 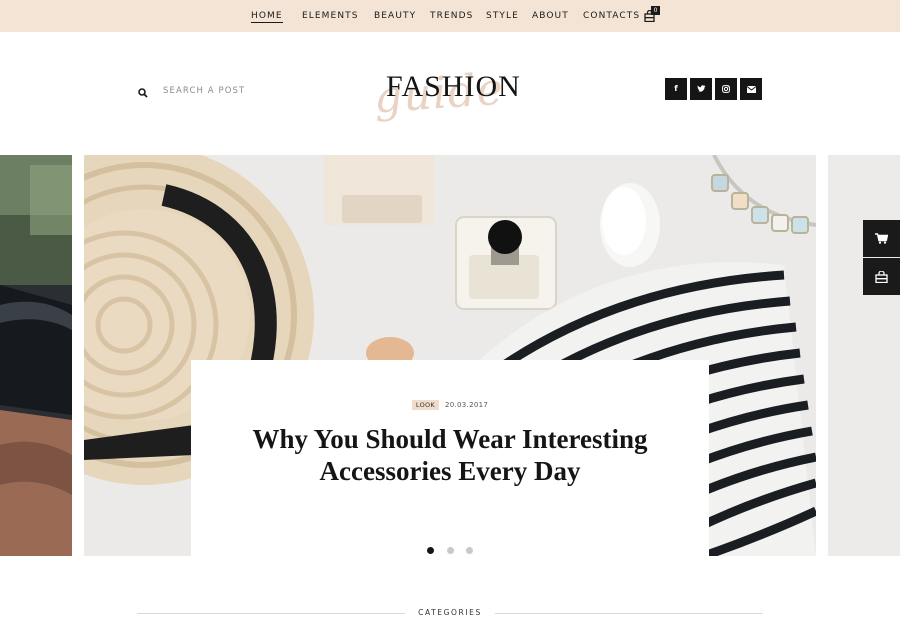 I want to click on previous-slide-photo, so click(x=36, y=355).